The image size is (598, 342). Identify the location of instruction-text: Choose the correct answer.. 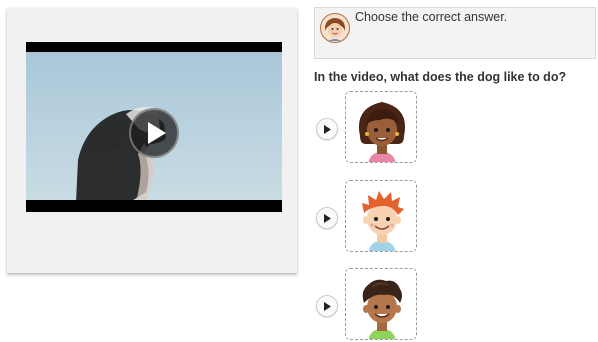
(431, 17).